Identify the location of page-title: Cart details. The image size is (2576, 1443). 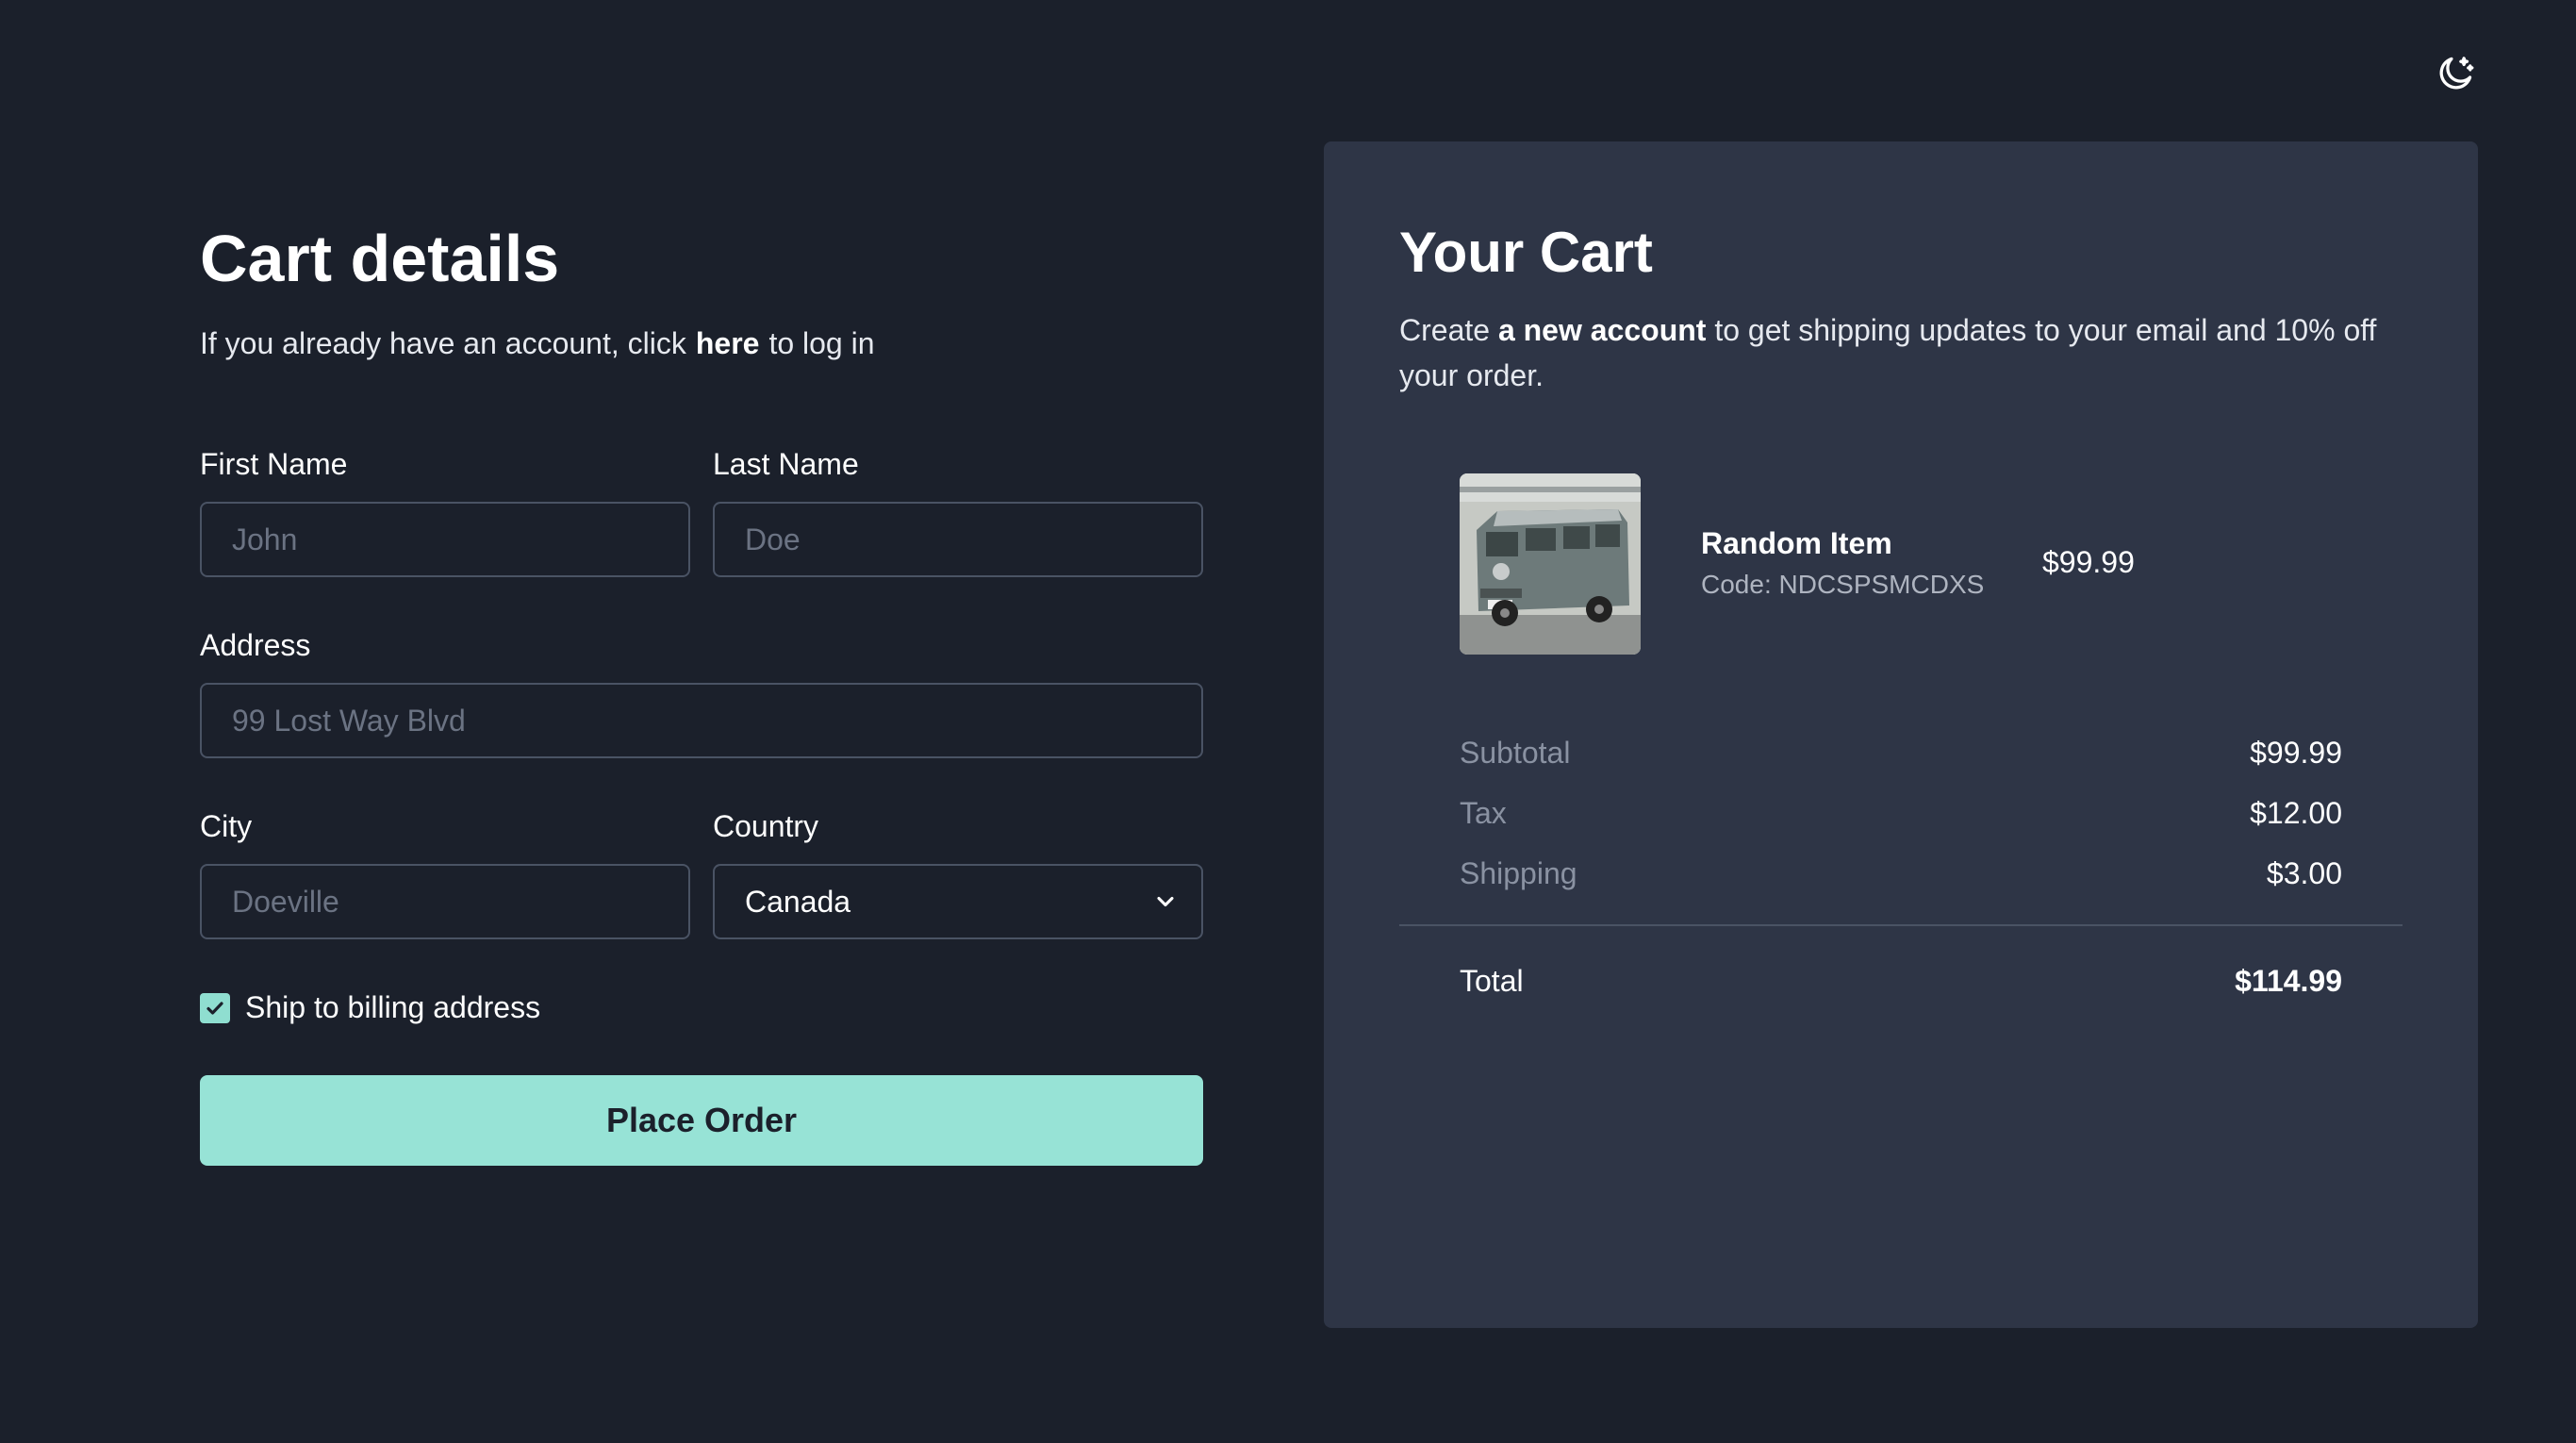
(380, 258).